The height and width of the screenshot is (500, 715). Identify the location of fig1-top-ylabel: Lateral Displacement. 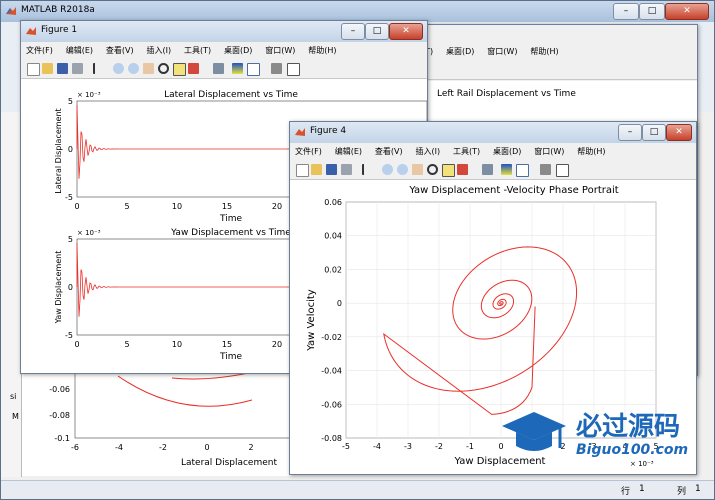
(58, 150).